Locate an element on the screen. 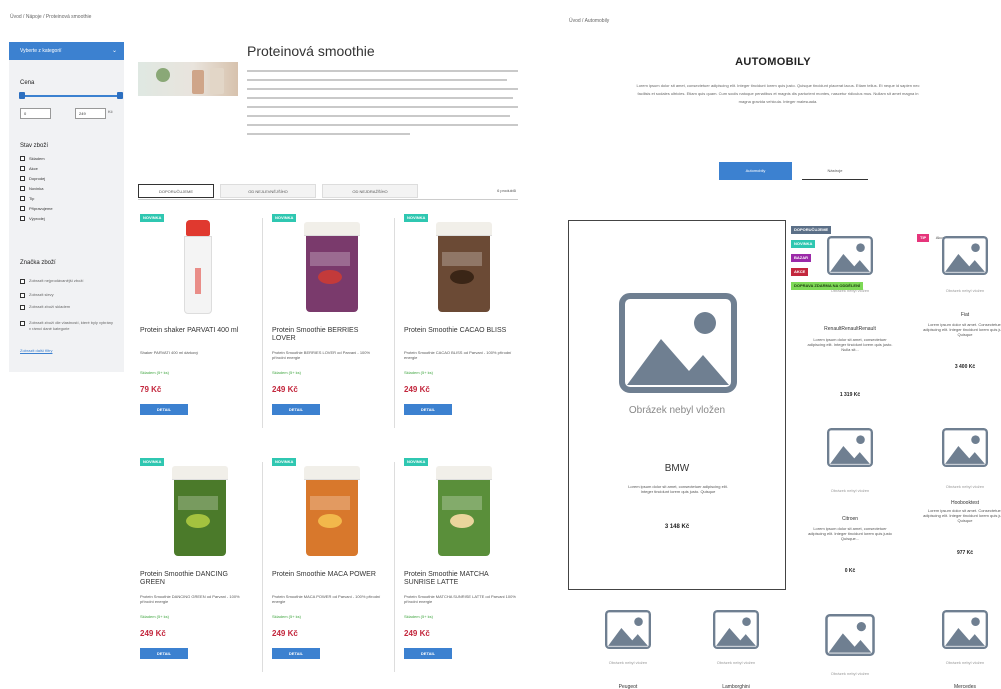 The width and height of the screenshot is (1001, 689). product-name: Protein Smoothie BERRIES LOVER is located at coordinates (328, 335).